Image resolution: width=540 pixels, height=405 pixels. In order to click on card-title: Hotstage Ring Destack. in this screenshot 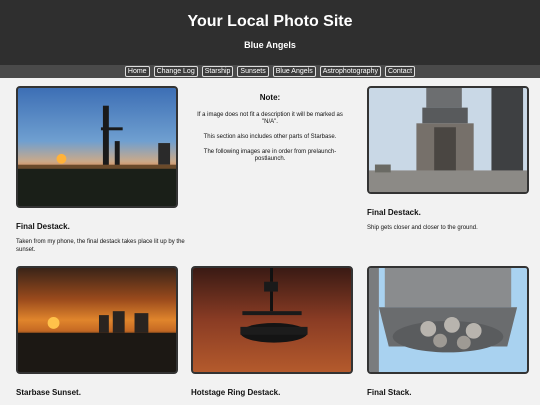, I will do `click(236, 392)`.